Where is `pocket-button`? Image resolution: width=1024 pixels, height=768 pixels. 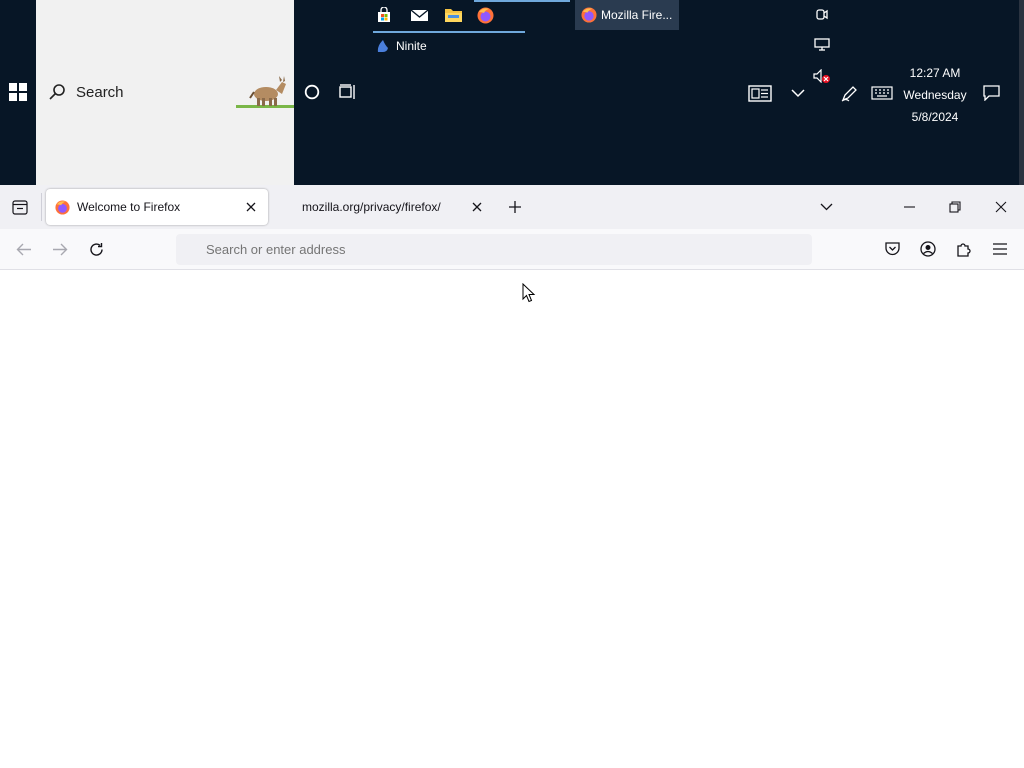 pocket-button is located at coordinates (892, 249).